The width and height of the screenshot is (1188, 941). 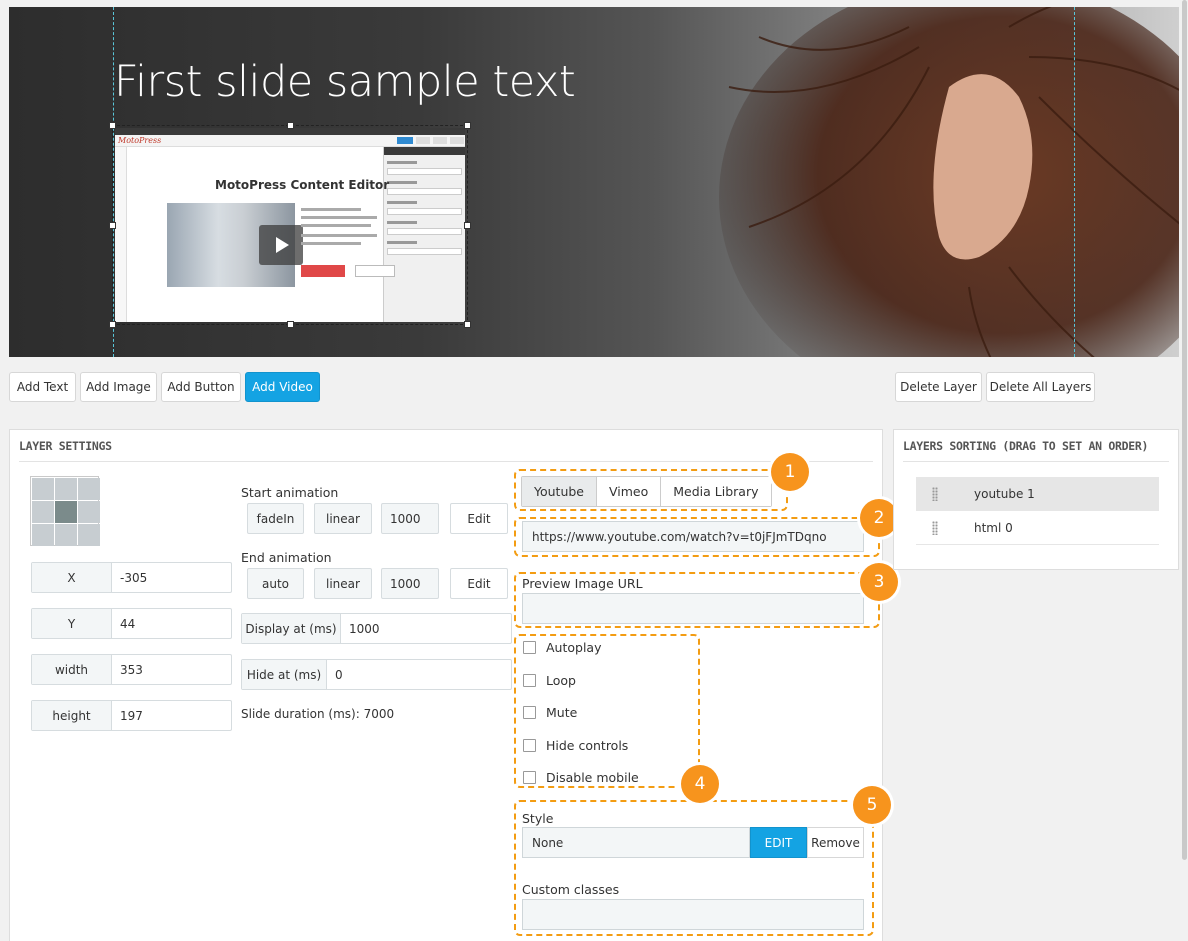 I want to click on autoplay-checkbox: Autoplay, so click(x=562, y=647).